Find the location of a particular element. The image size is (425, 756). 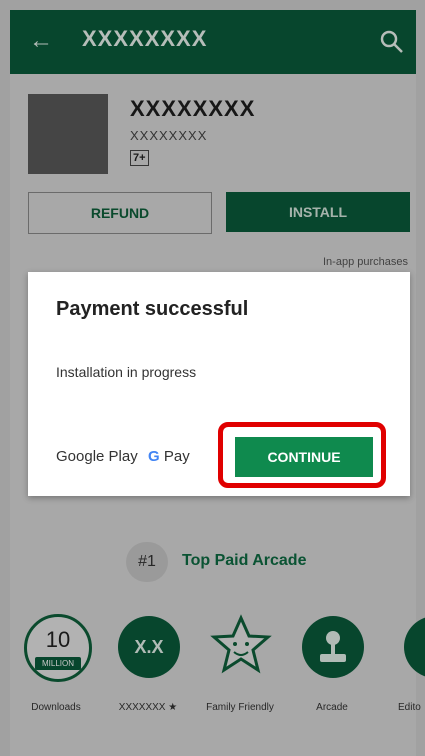

dialog-title: Payment successful is located at coordinates (152, 309).